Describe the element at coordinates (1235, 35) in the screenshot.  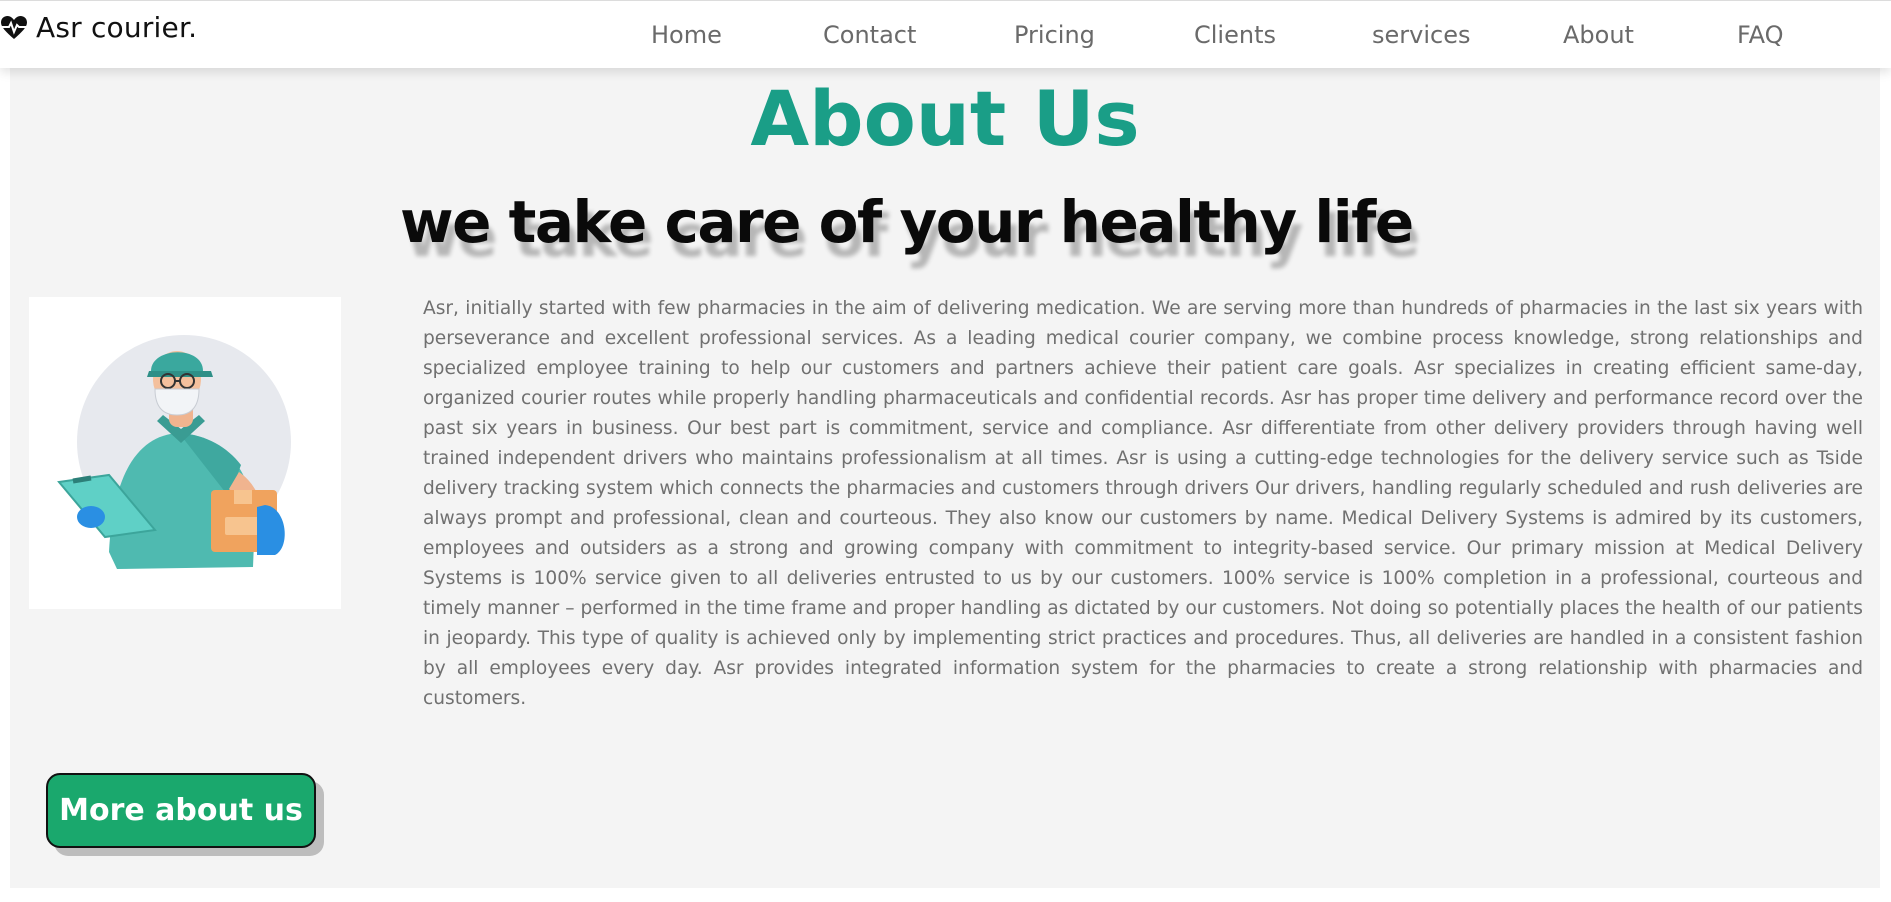
I see `nav-clients: Clients` at that location.